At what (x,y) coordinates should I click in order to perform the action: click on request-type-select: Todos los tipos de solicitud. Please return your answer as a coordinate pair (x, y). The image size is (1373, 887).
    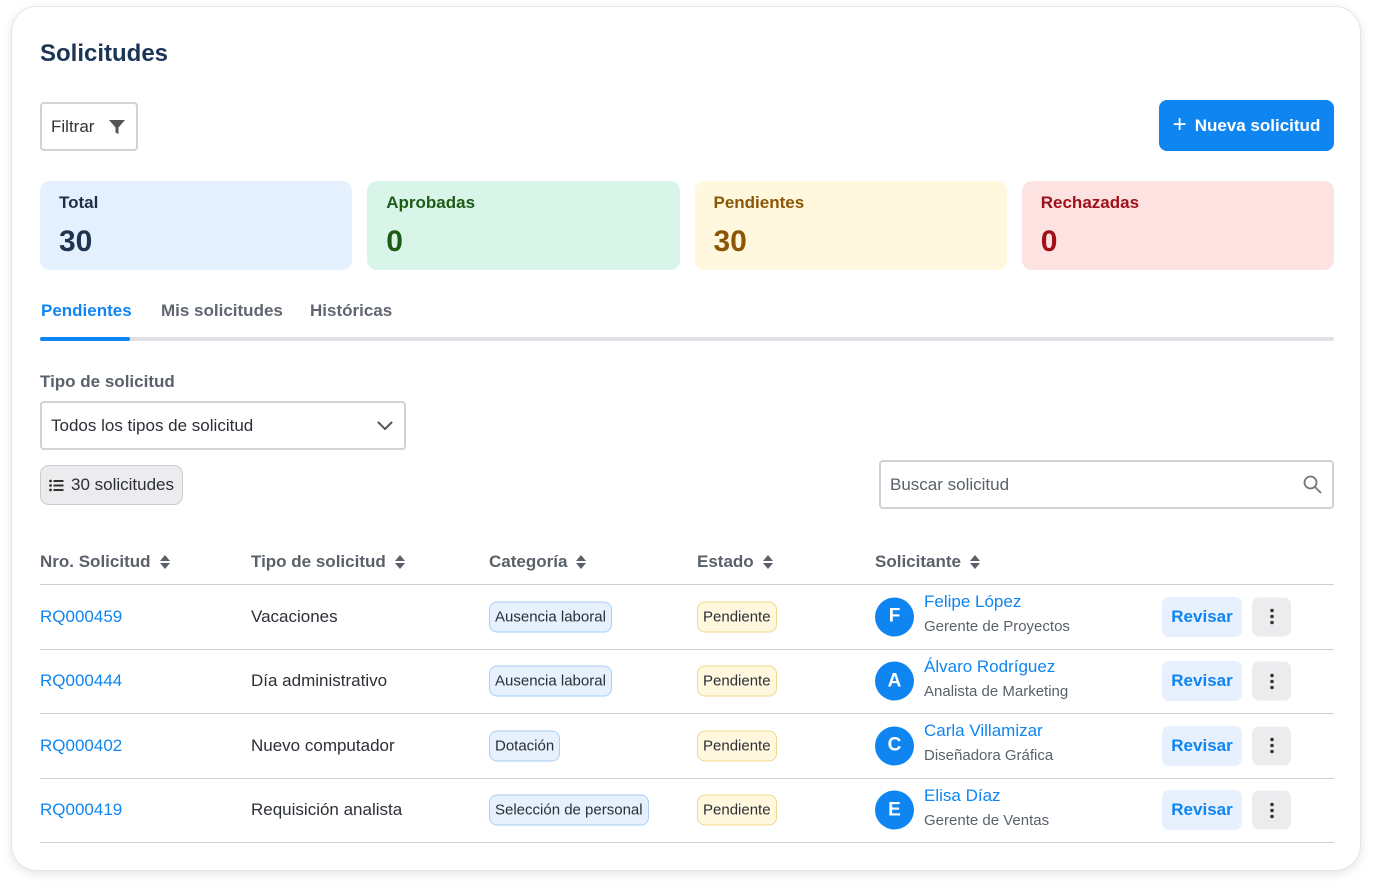
    Looking at the image, I should click on (223, 425).